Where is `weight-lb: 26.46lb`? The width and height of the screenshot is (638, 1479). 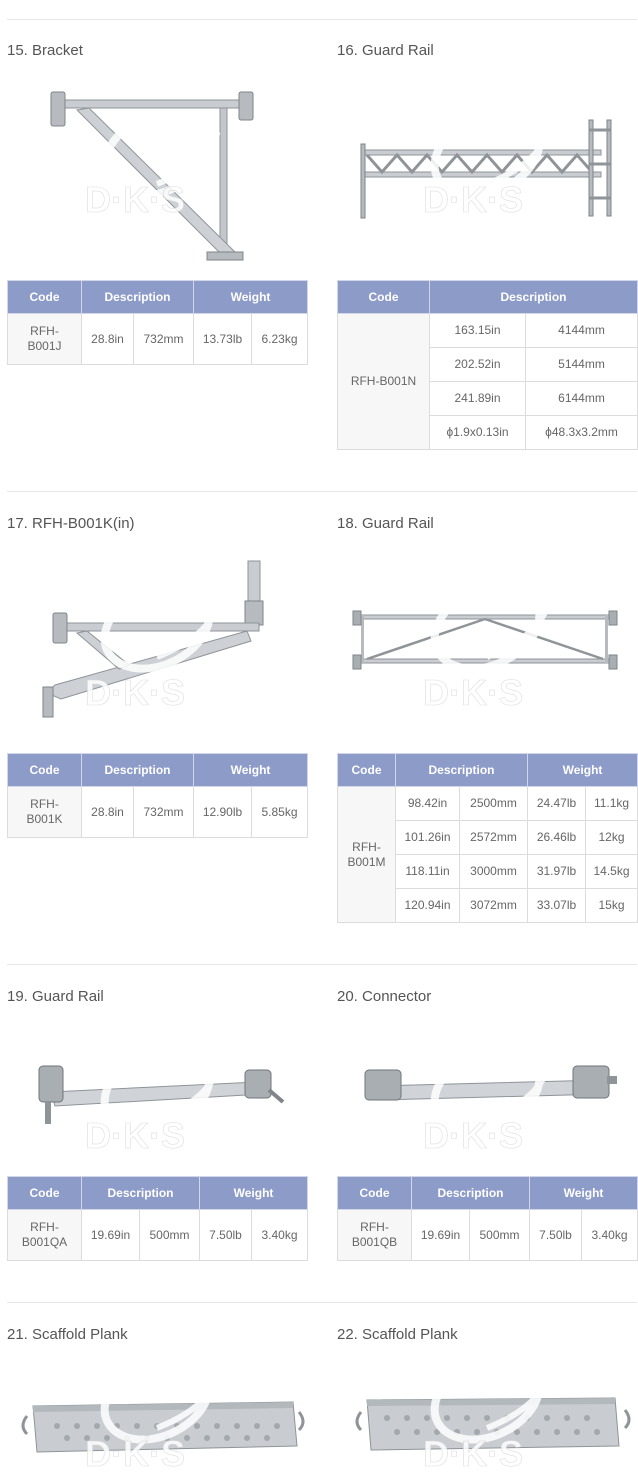
weight-lb: 26.46lb is located at coordinates (557, 837).